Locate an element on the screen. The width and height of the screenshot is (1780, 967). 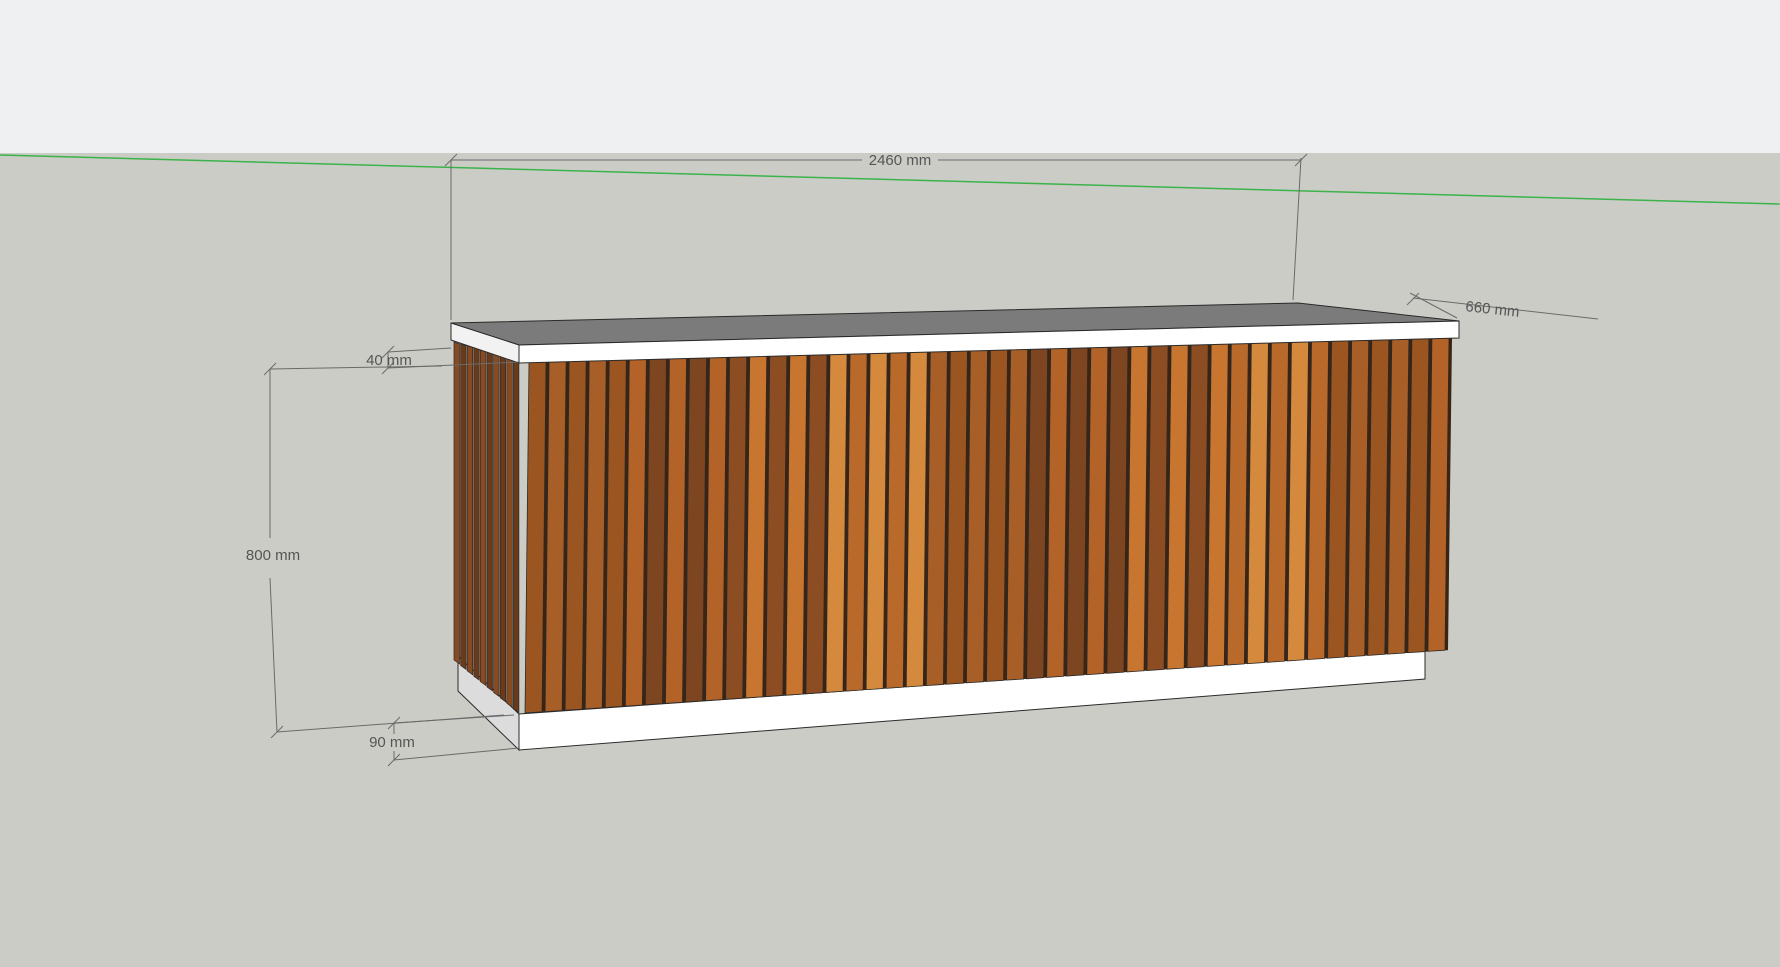
dimension-height-label: 800 mm is located at coordinates (273, 555).